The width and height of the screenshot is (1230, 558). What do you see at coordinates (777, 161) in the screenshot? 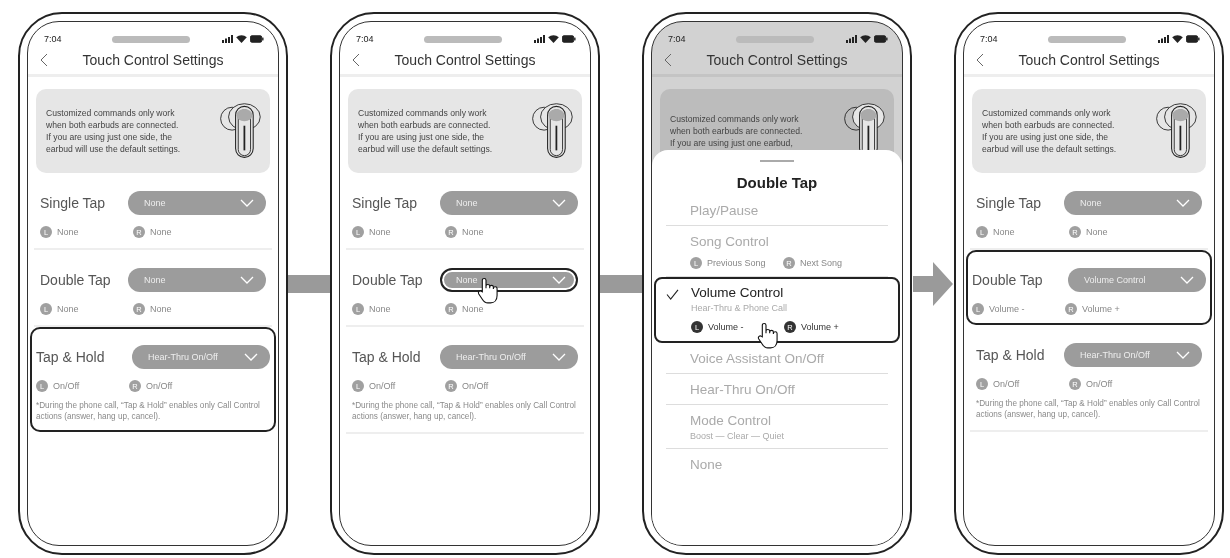
I see `sheet-handle` at bounding box center [777, 161].